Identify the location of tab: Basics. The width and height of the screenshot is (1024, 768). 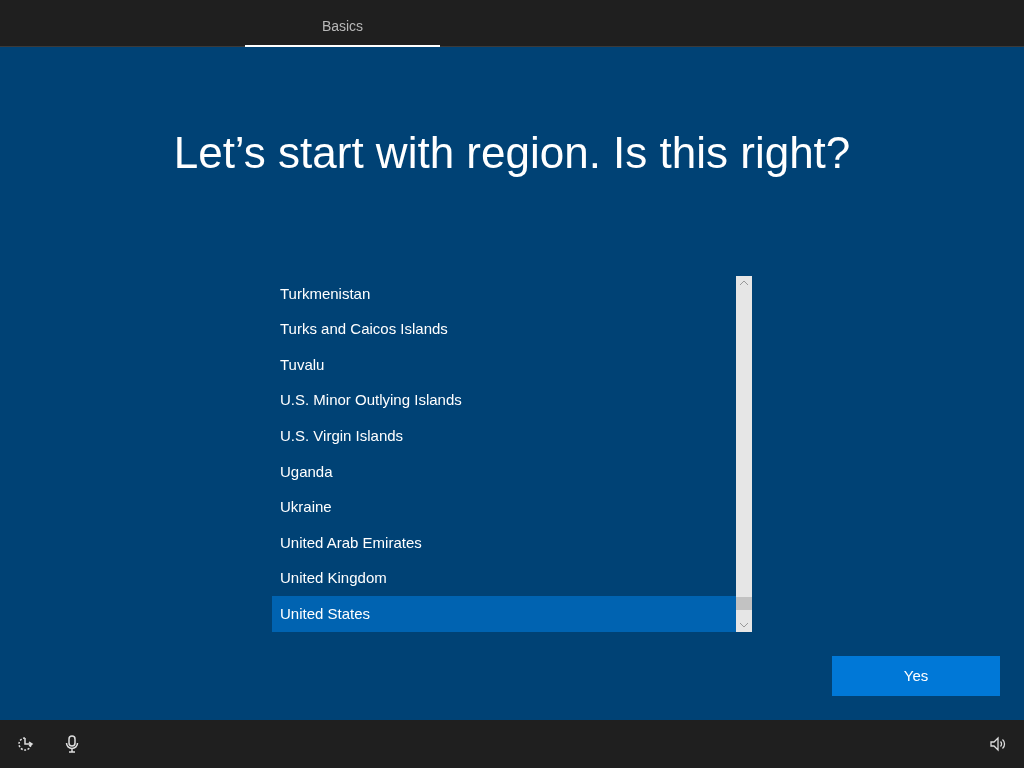
(342, 23).